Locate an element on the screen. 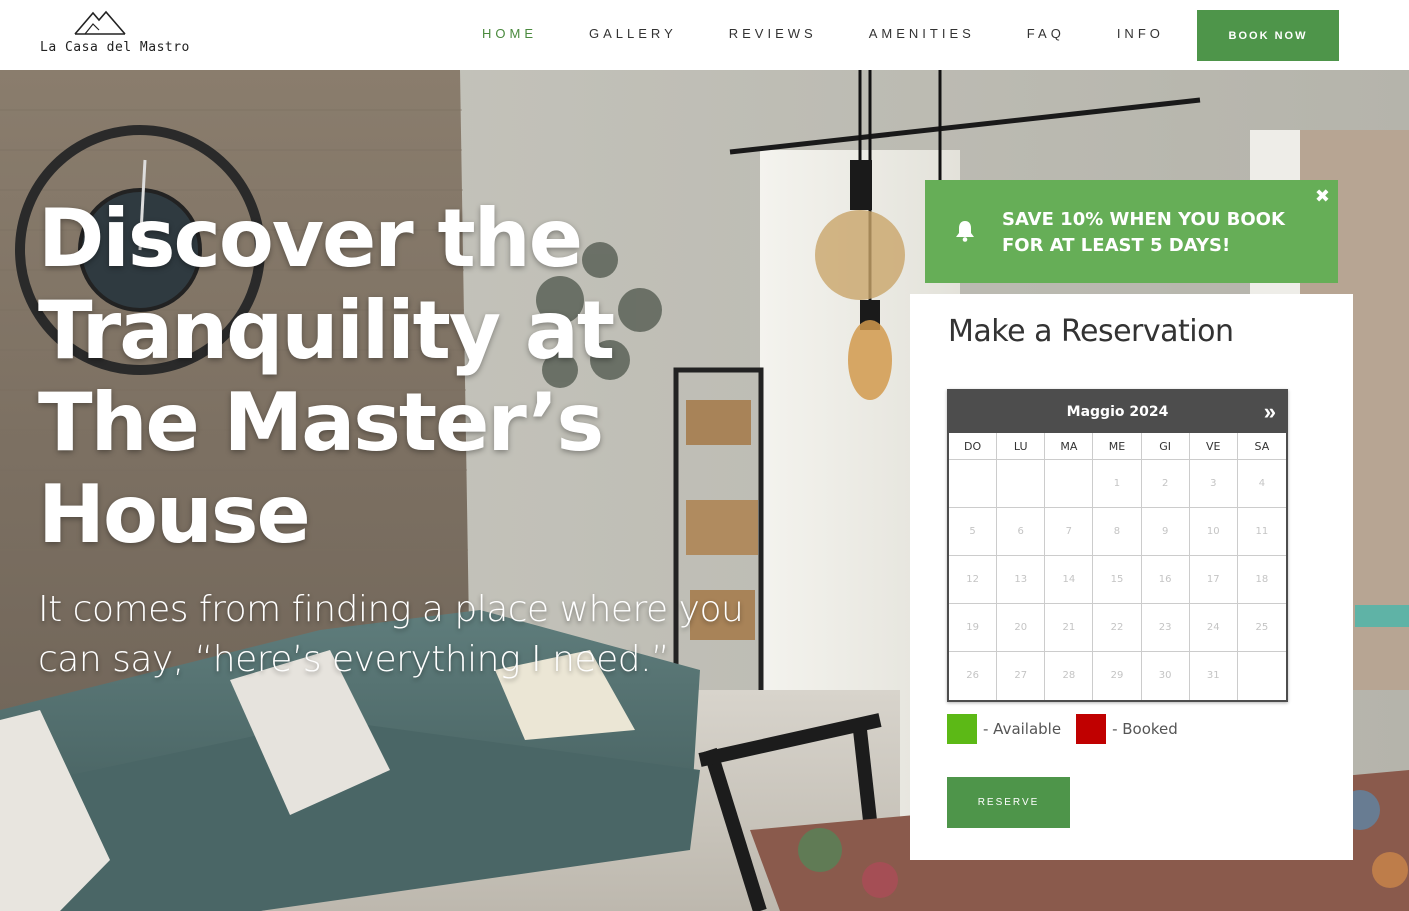 This screenshot has height=911, width=1409. nav-amenities: AMENITIES is located at coordinates (922, 35).